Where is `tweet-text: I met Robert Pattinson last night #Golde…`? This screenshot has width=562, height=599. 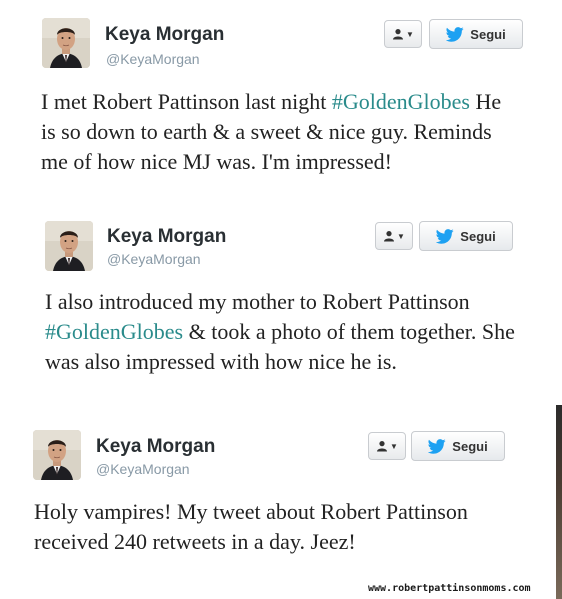 tweet-text: I met Robert Pattinson last night #Golde… is located at coordinates (276, 132).